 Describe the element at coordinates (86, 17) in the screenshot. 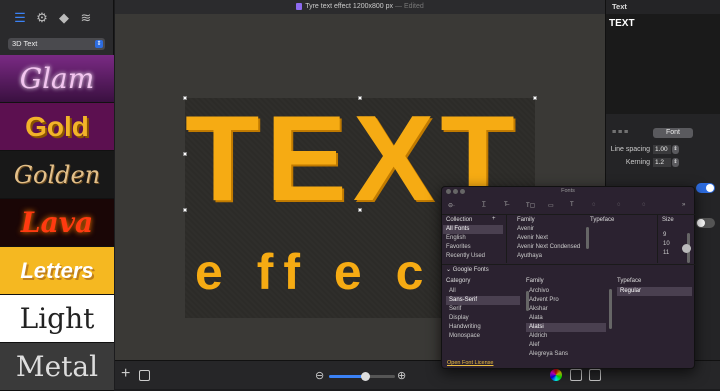

I see `layers-icon: ≋` at that location.